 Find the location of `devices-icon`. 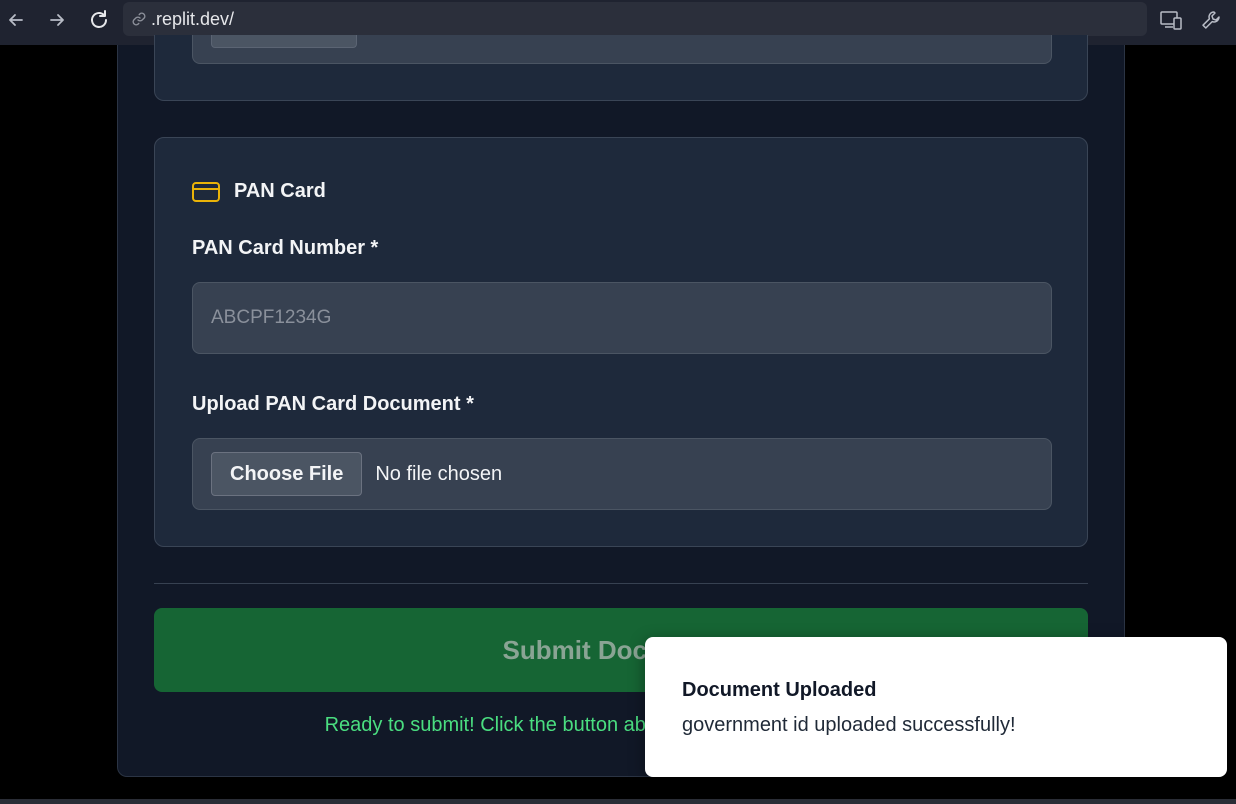

devices-icon is located at coordinates (1171, 20).